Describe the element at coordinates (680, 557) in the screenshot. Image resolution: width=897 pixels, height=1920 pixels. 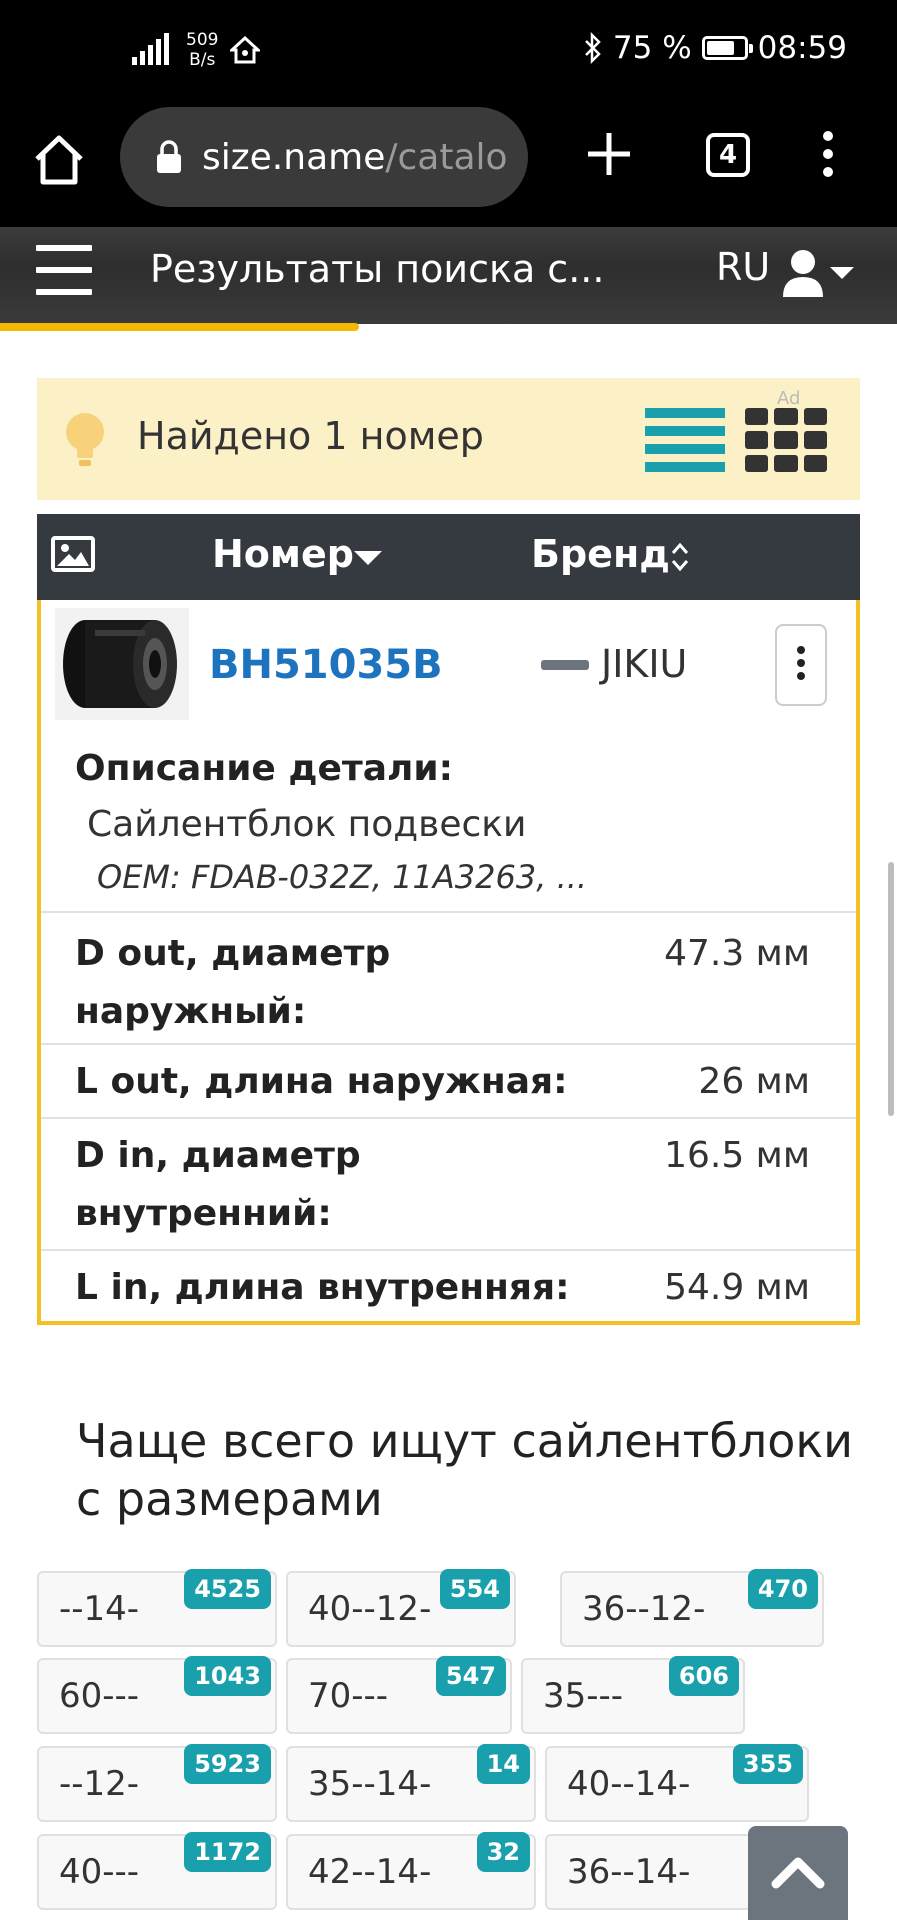
I see `sort-icon` at that location.